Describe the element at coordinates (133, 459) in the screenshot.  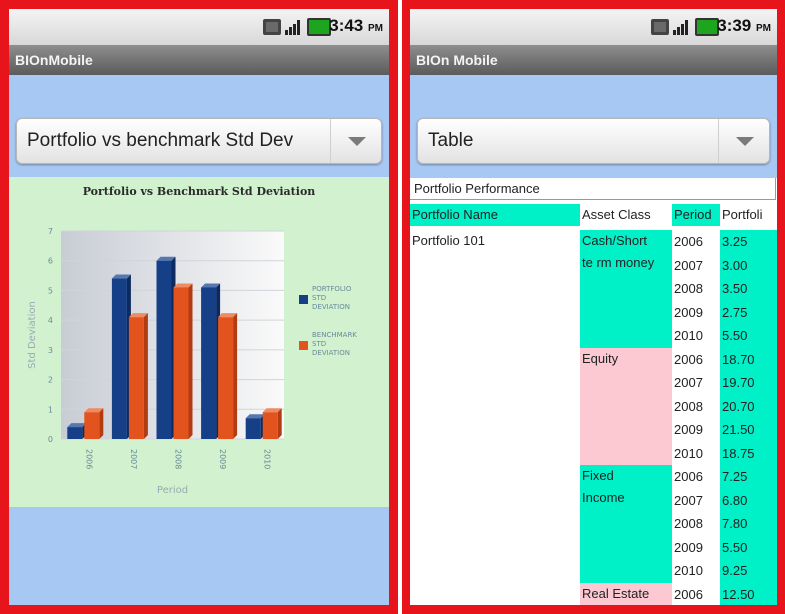
I see `x-tick-label: 2007` at that location.